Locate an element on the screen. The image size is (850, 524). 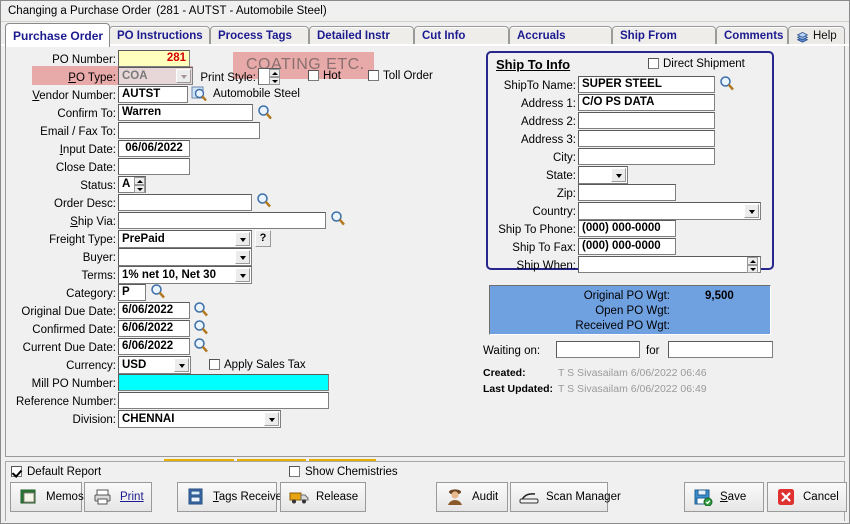
original-po-wgt-value: 9,500 is located at coordinates (719, 296).